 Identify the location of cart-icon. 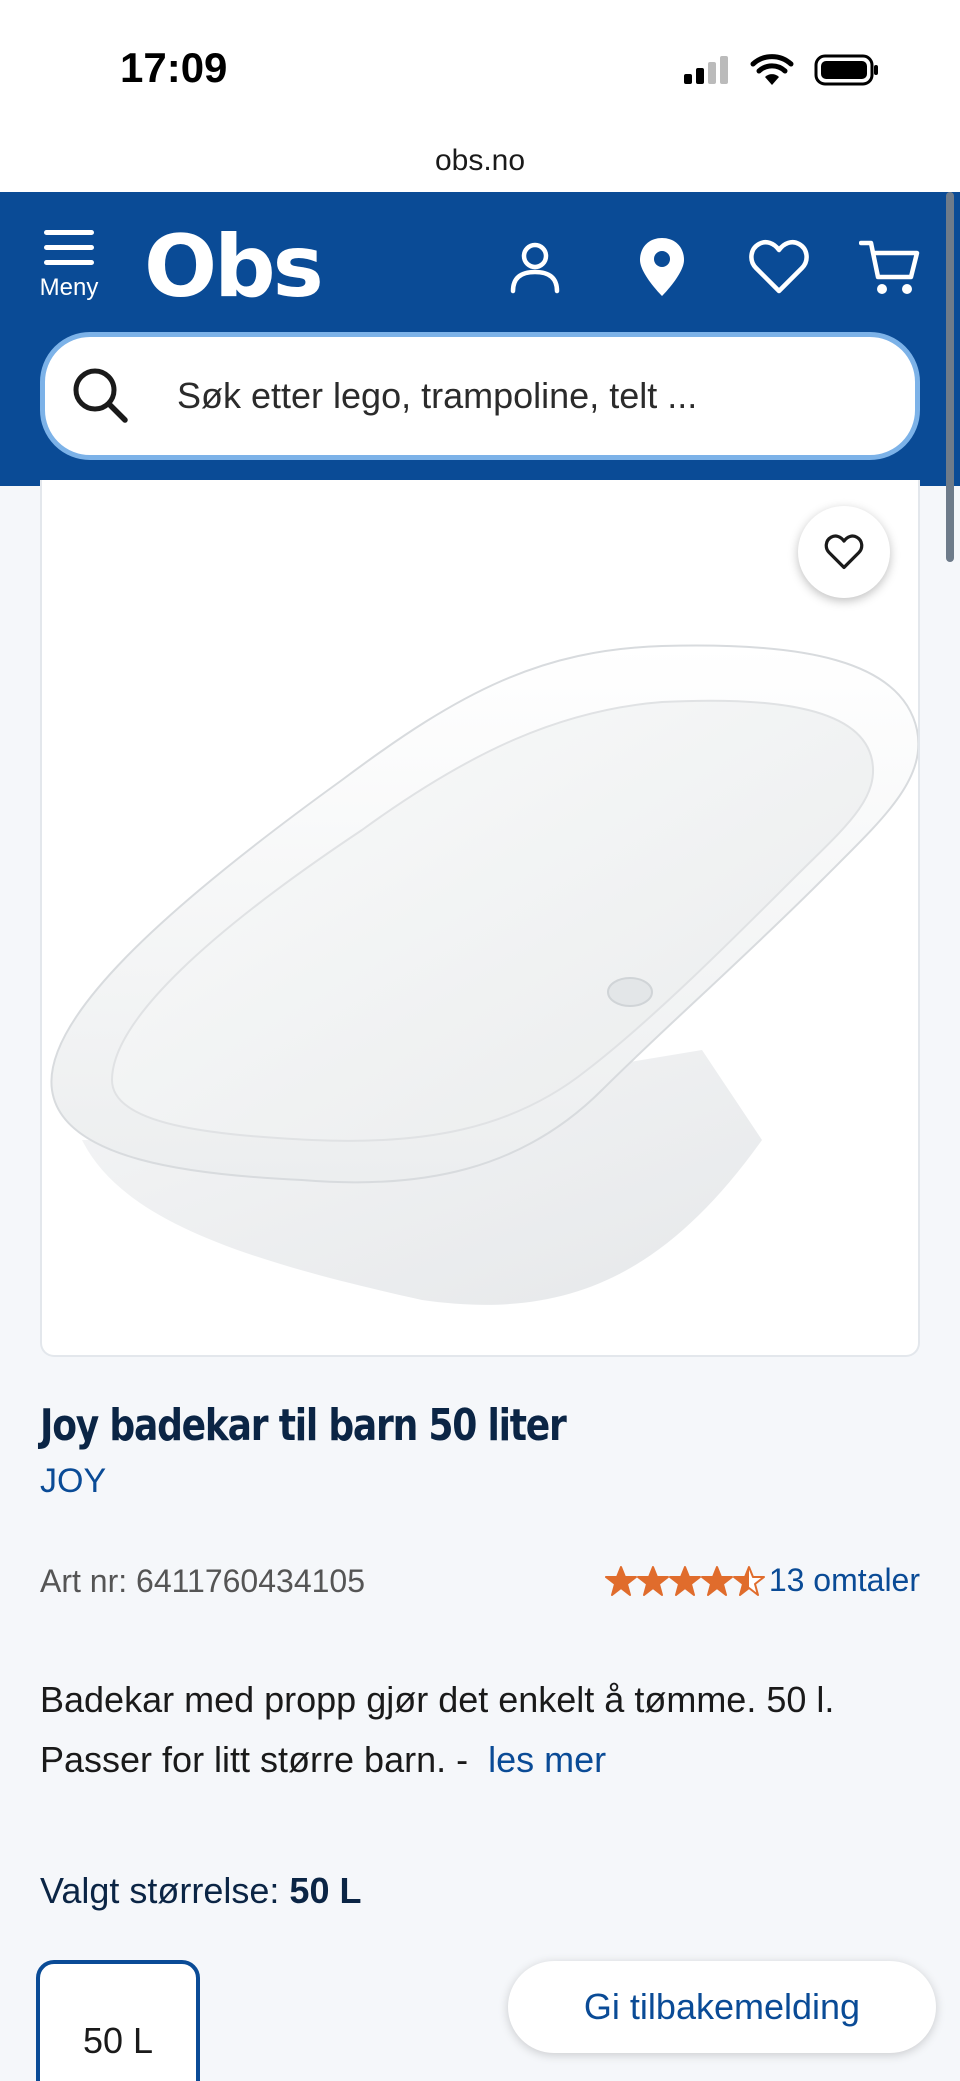
(889, 267).